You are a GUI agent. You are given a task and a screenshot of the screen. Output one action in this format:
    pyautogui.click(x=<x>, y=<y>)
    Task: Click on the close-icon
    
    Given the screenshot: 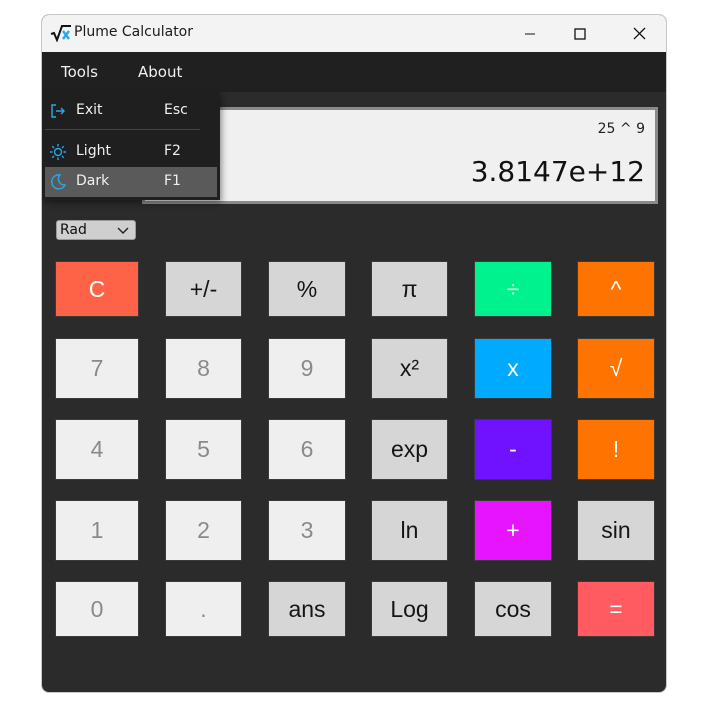 What is the action you would take?
    pyautogui.click(x=639, y=33)
    